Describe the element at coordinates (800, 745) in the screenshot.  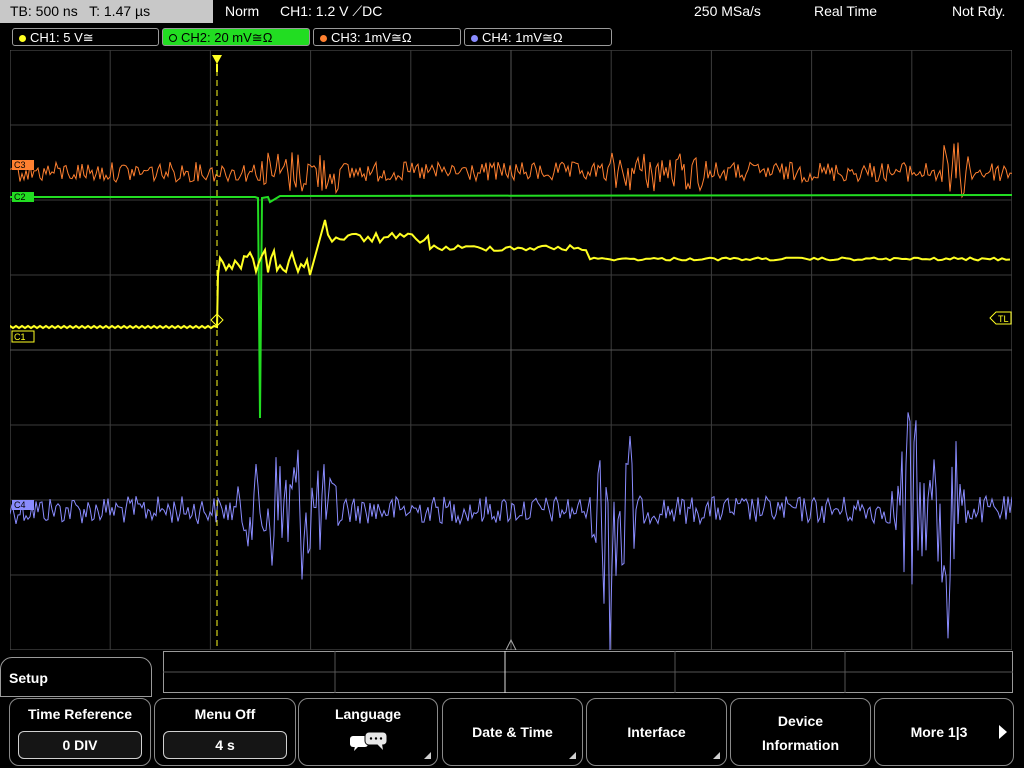
I see `device-information-label-2: Information` at that location.